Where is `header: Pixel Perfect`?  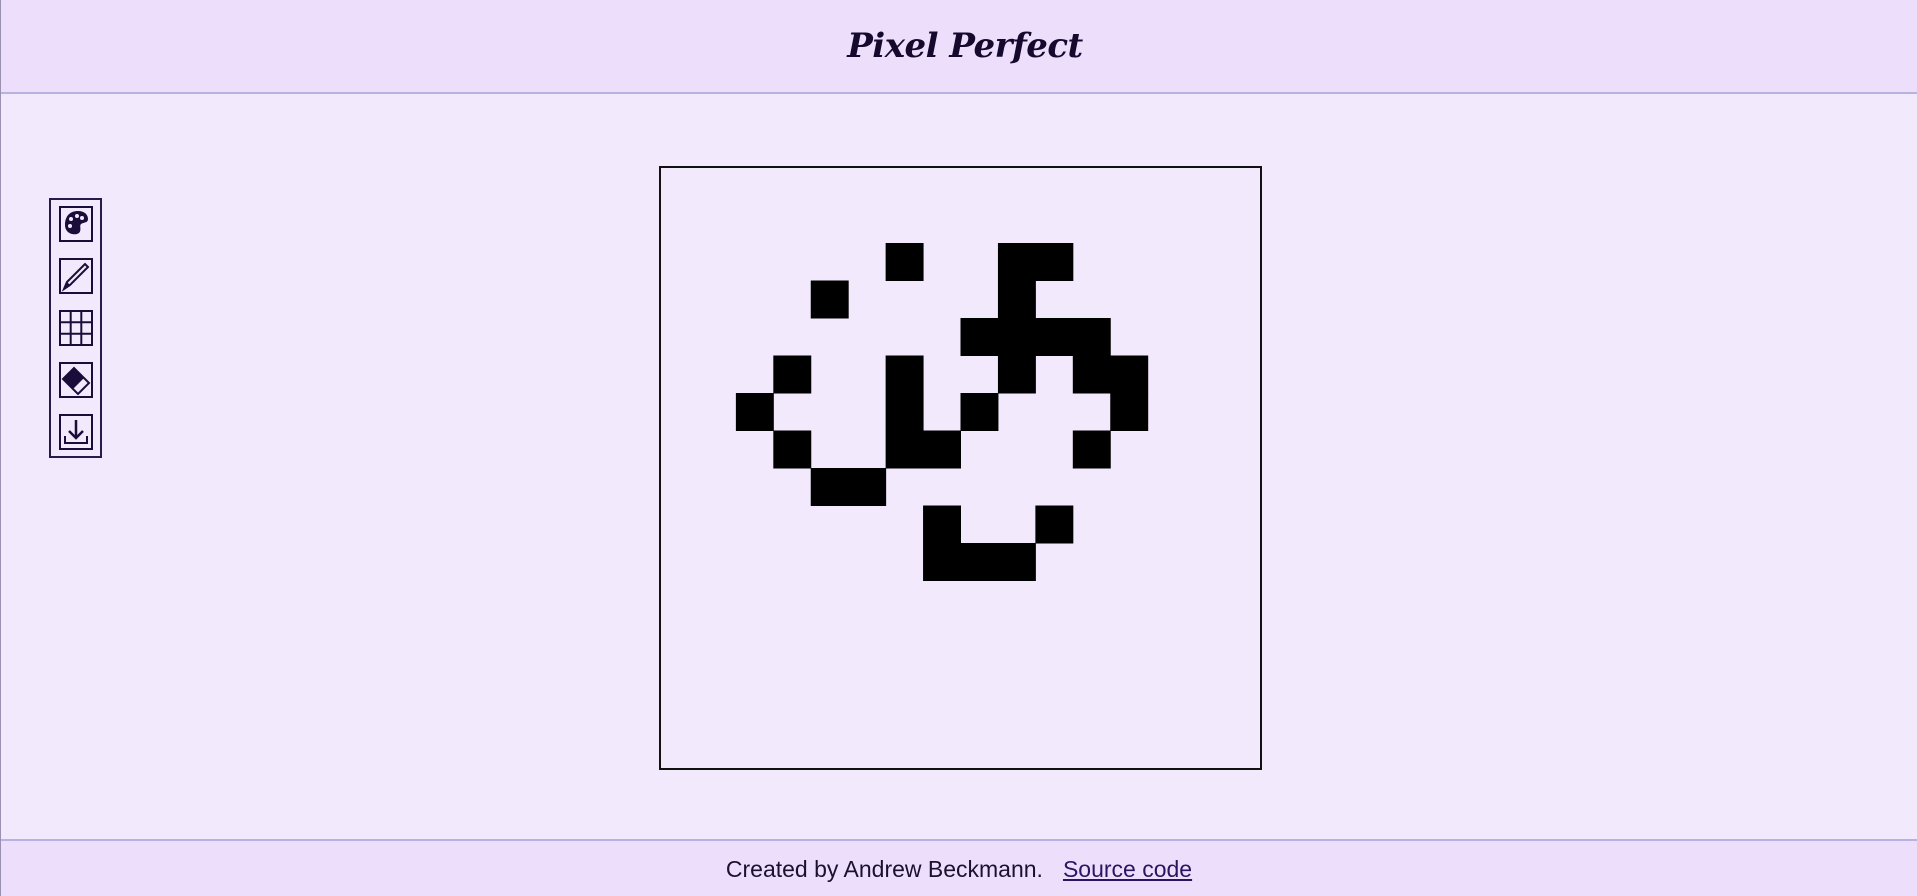
header: Pixel Perfect is located at coordinates (959, 47).